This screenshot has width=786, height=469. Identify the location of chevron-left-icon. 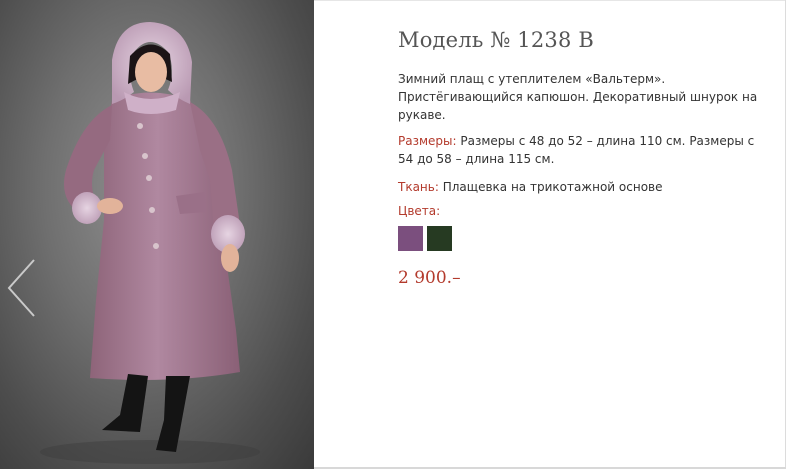
(21, 288).